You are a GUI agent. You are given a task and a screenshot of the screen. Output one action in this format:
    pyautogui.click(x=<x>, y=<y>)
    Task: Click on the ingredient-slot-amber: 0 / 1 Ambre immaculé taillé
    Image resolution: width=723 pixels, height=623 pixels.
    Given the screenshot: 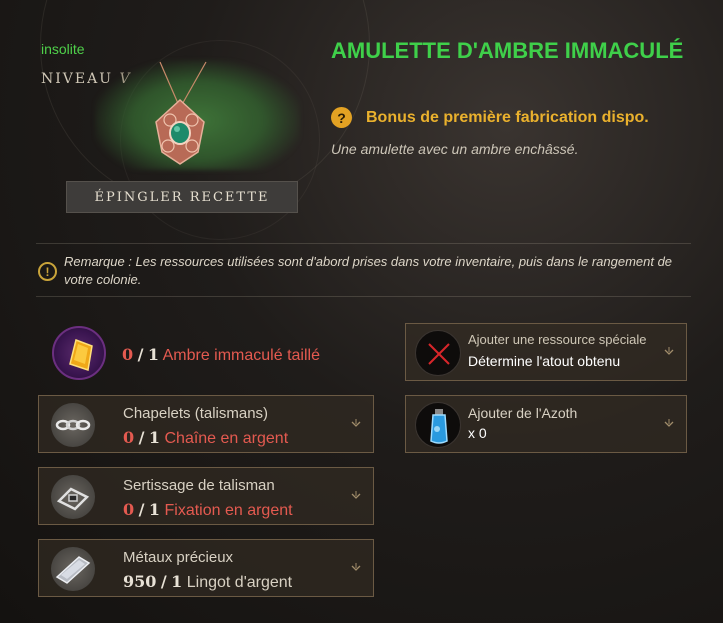 What is the action you would take?
    pyautogui.click(x=206, y=353)
    